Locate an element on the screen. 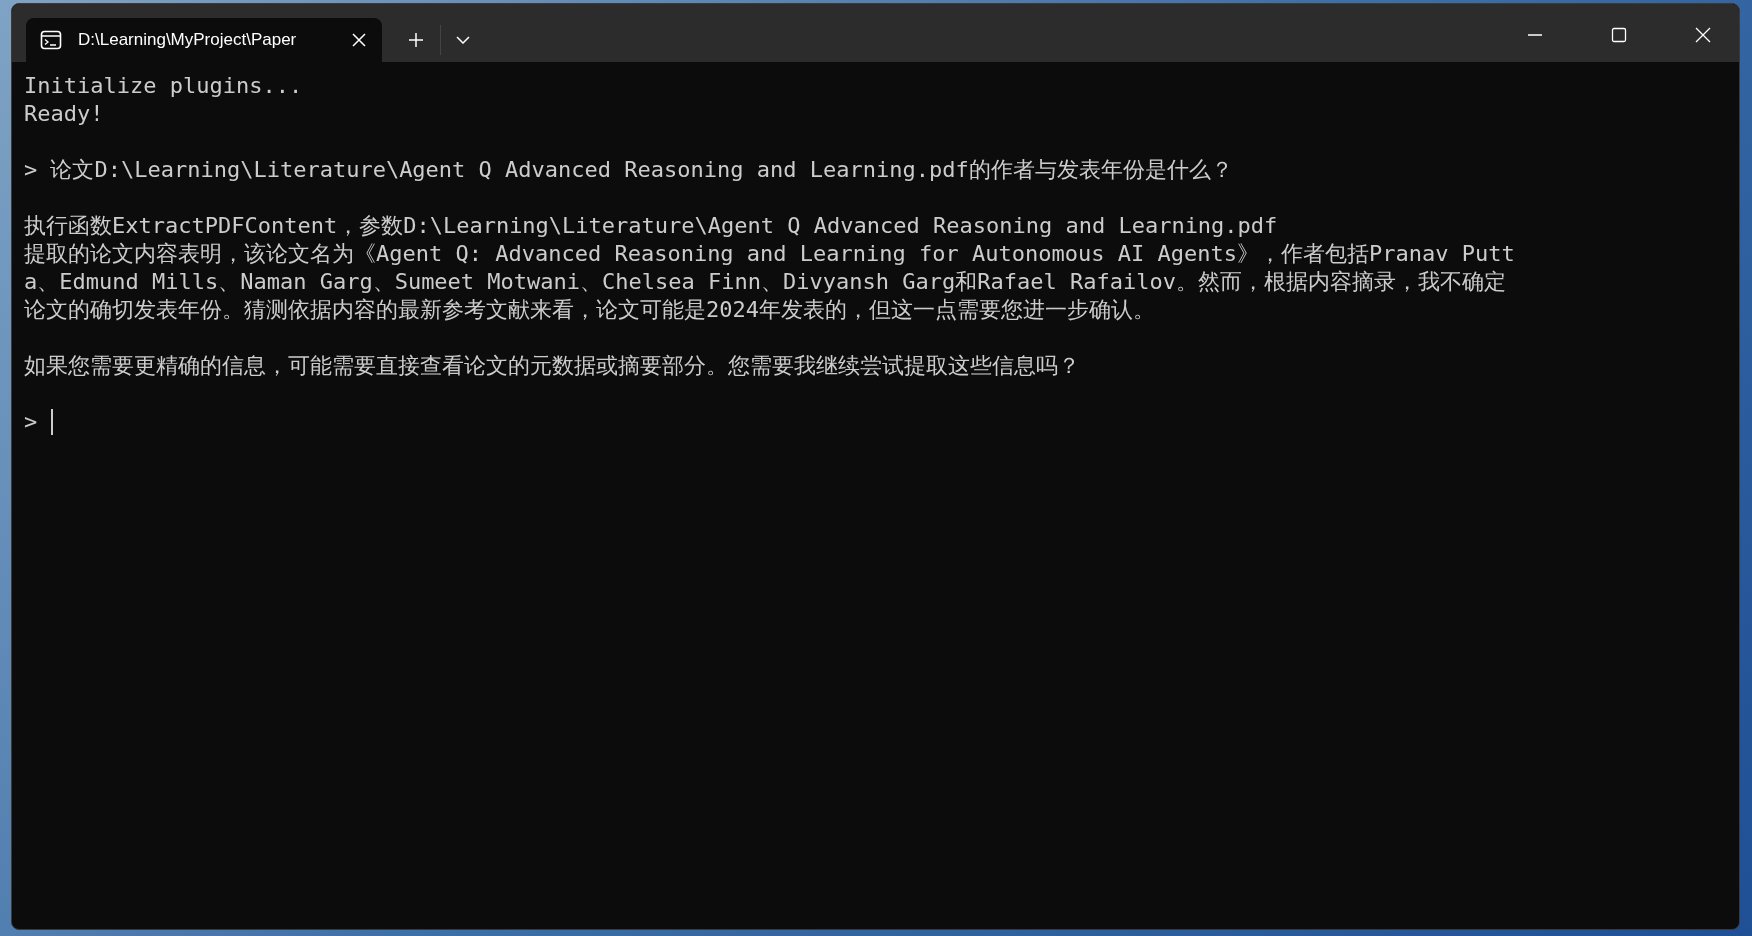  terminal-output-line: 论文的确切发表年份。猜测依据内容的最新参考文献来看，论文可能是2024年发表的，但这一点需要您进一步确认。 is located at coordinates (589, 310).